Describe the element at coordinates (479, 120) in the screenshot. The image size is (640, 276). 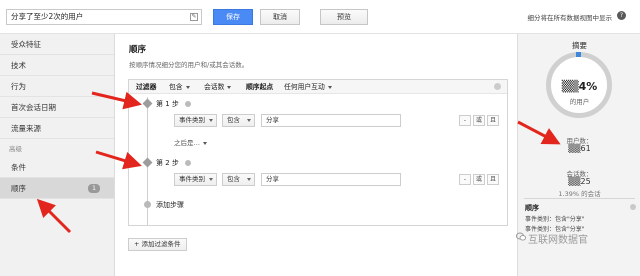
I see `step-1-or-button: 或` at that location.